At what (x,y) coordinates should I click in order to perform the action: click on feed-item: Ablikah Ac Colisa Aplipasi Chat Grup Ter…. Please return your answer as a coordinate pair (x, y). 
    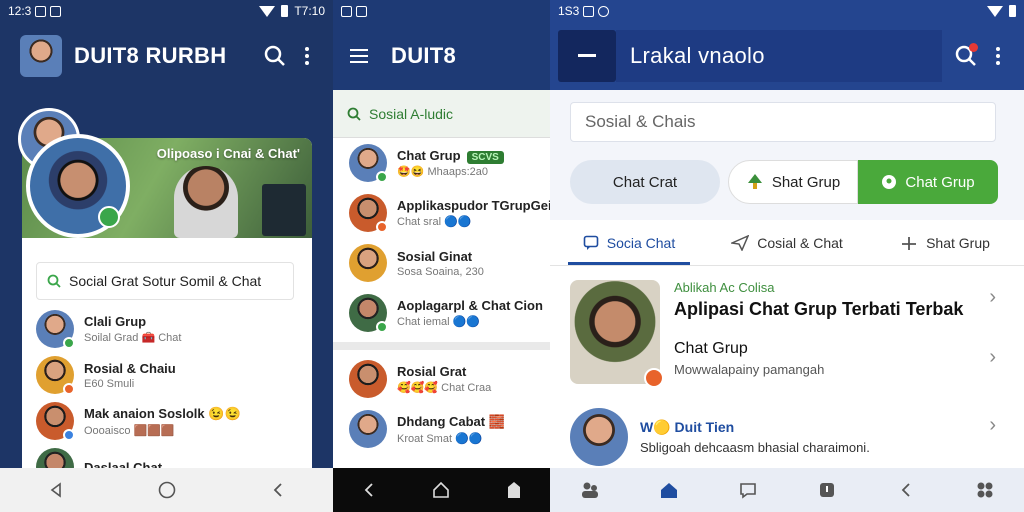
    Looking at the image, I should click on (787, 332).